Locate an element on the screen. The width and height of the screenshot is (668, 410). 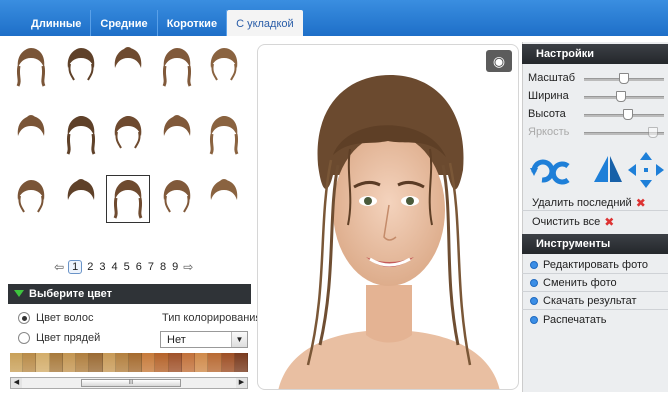
page-1: 1 is located at coordinates (75, 267).